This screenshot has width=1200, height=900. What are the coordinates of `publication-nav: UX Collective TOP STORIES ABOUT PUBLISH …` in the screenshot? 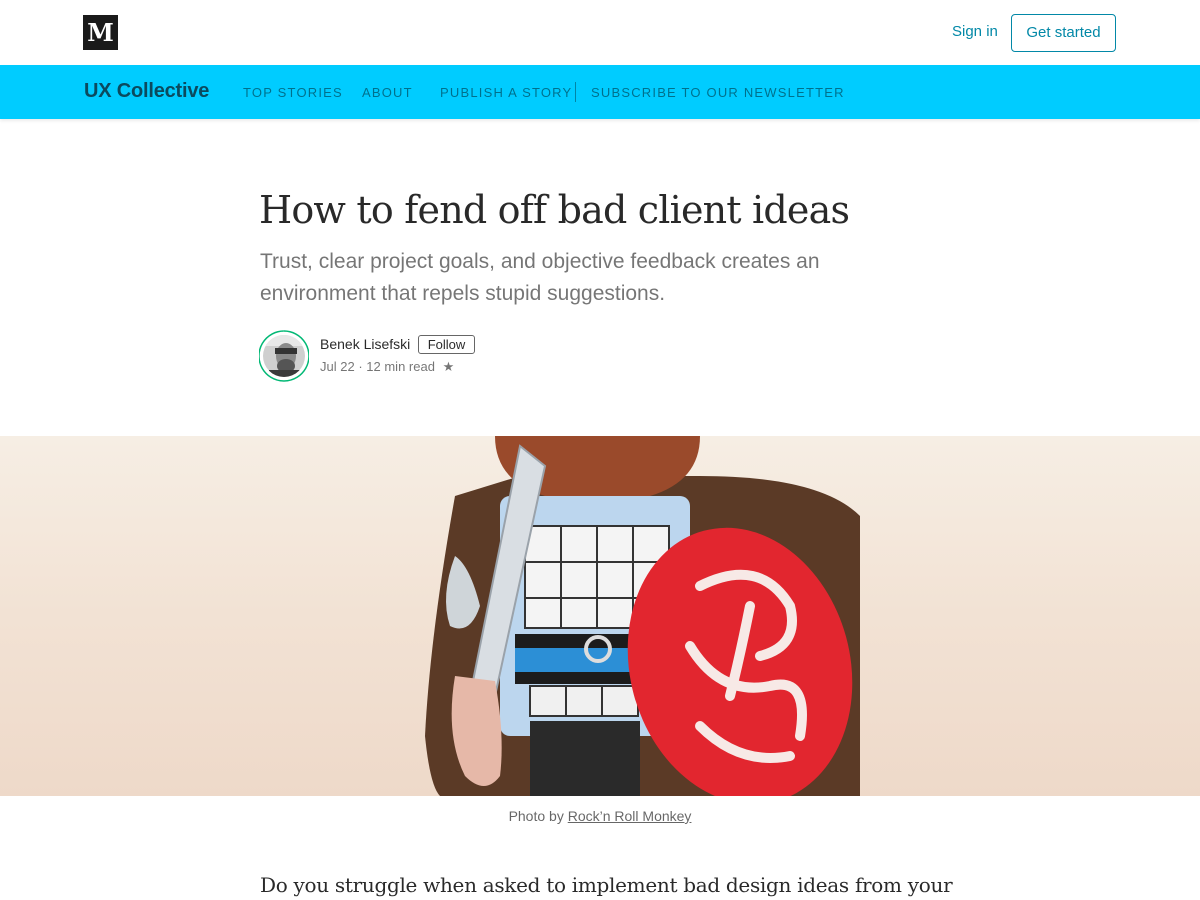 It's located at (600, 92).